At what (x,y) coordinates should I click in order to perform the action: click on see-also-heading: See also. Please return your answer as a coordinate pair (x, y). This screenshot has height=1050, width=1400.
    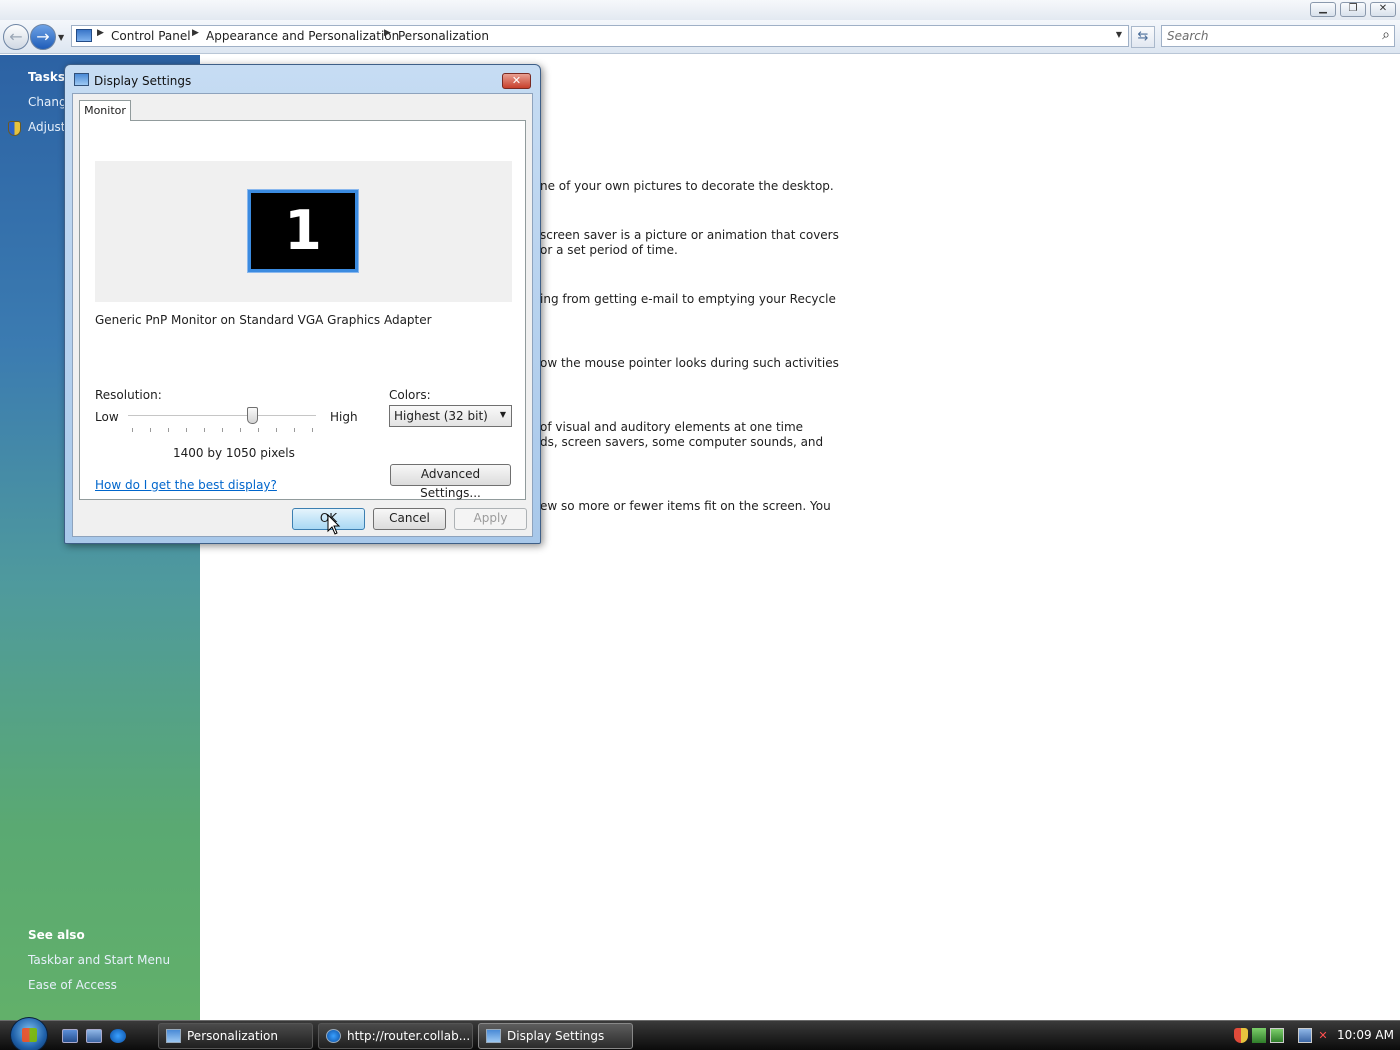
    Looking at the image, I should click on (56, 935).